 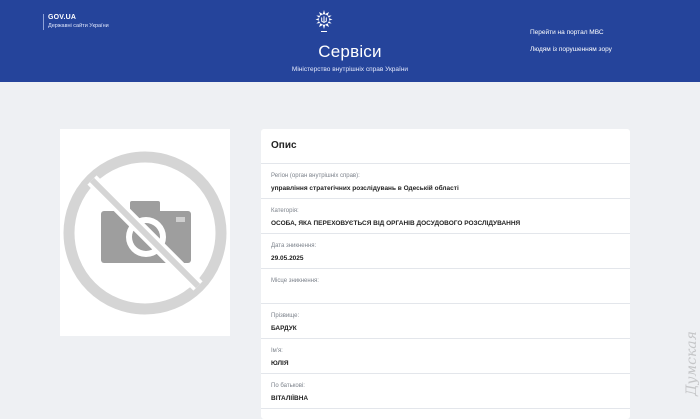 What do you see at coordinates (294, 246) in the screenshot?
I see `field-label: Дата зникнення:` at bounding box center [294, 246].